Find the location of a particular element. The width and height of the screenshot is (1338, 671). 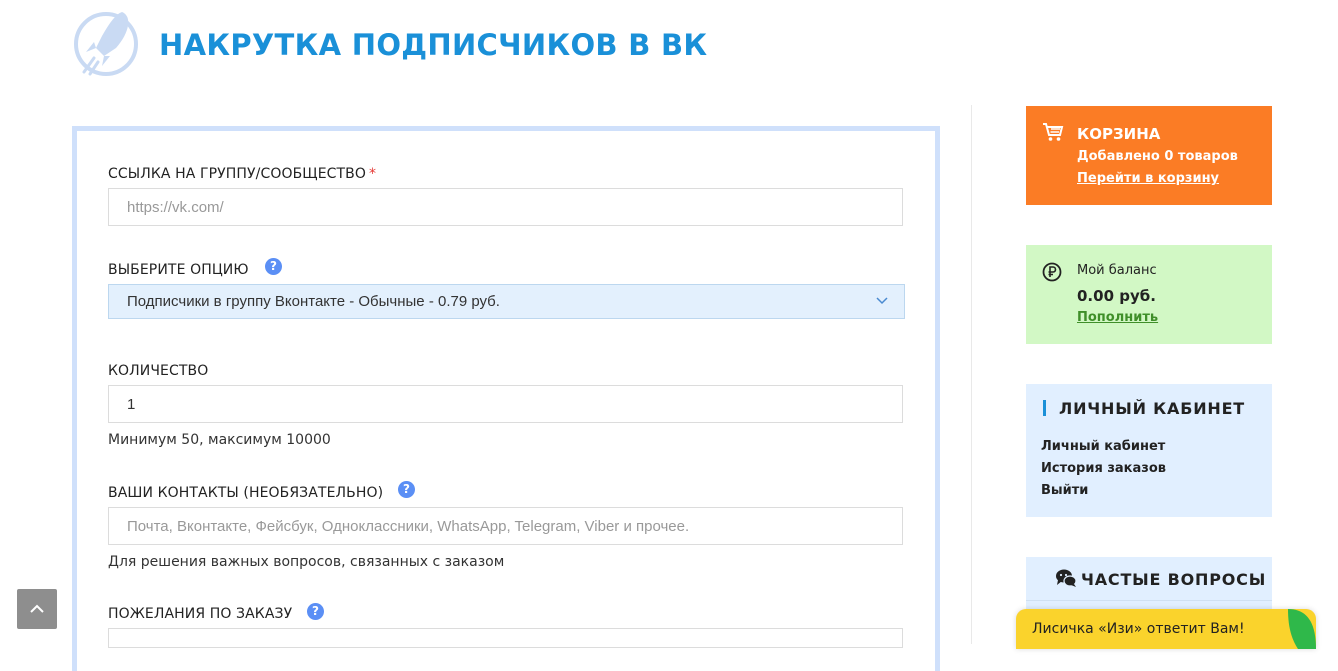

option-help-icon: ? is located at coordinates (273, 266).